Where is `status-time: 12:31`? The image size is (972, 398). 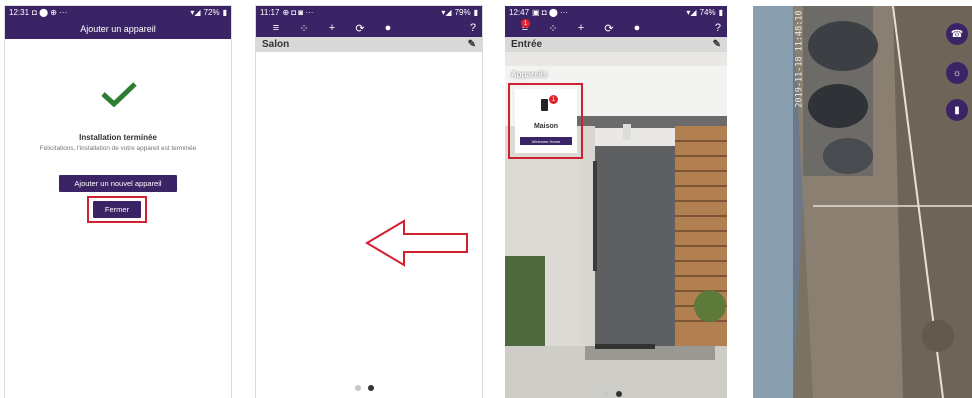 status-time: 12:31 is located at coordinates (19, 12).